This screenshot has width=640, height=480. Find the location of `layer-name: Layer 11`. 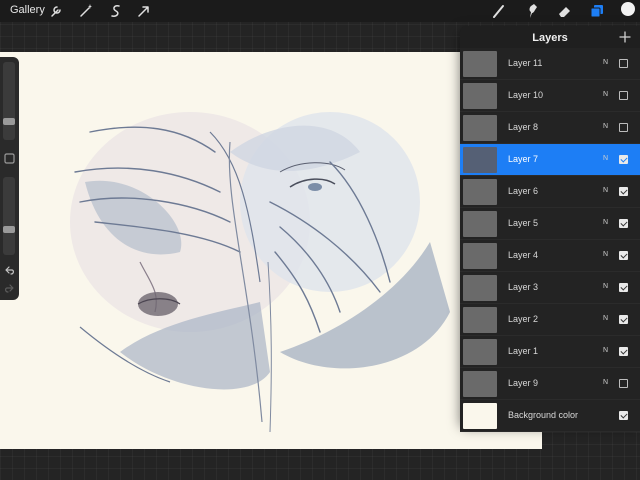

layer-name: Layer 11 is located at coordinates (525, 63).